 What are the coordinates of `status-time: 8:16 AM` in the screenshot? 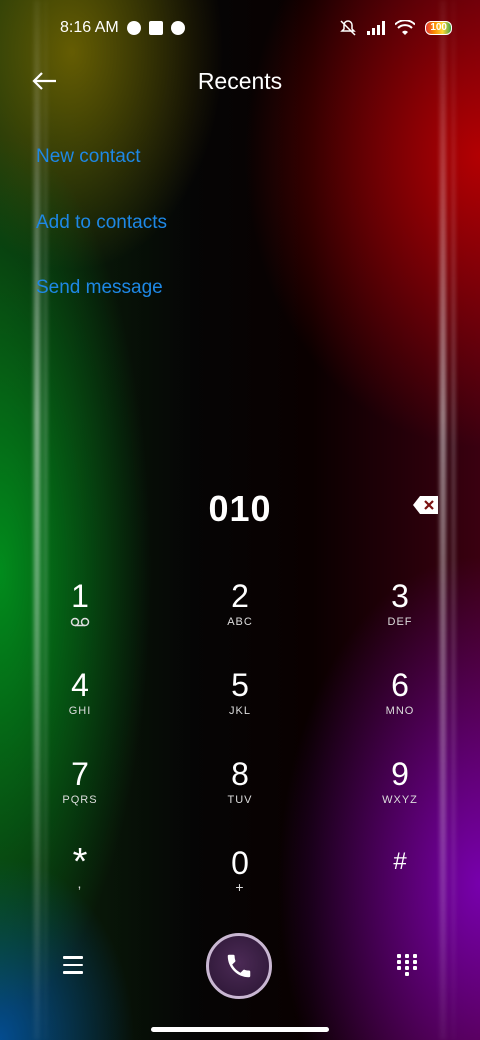 It's located at (89, 27).